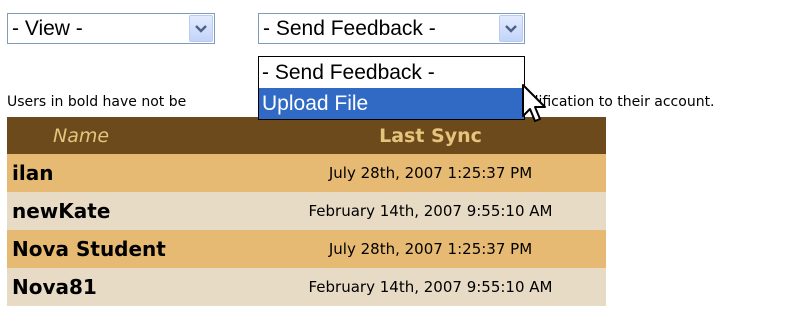 Image resolution: width=800 pixels, height=329 pixels. I want to click on column-header-name: Name, so click(131, 136).